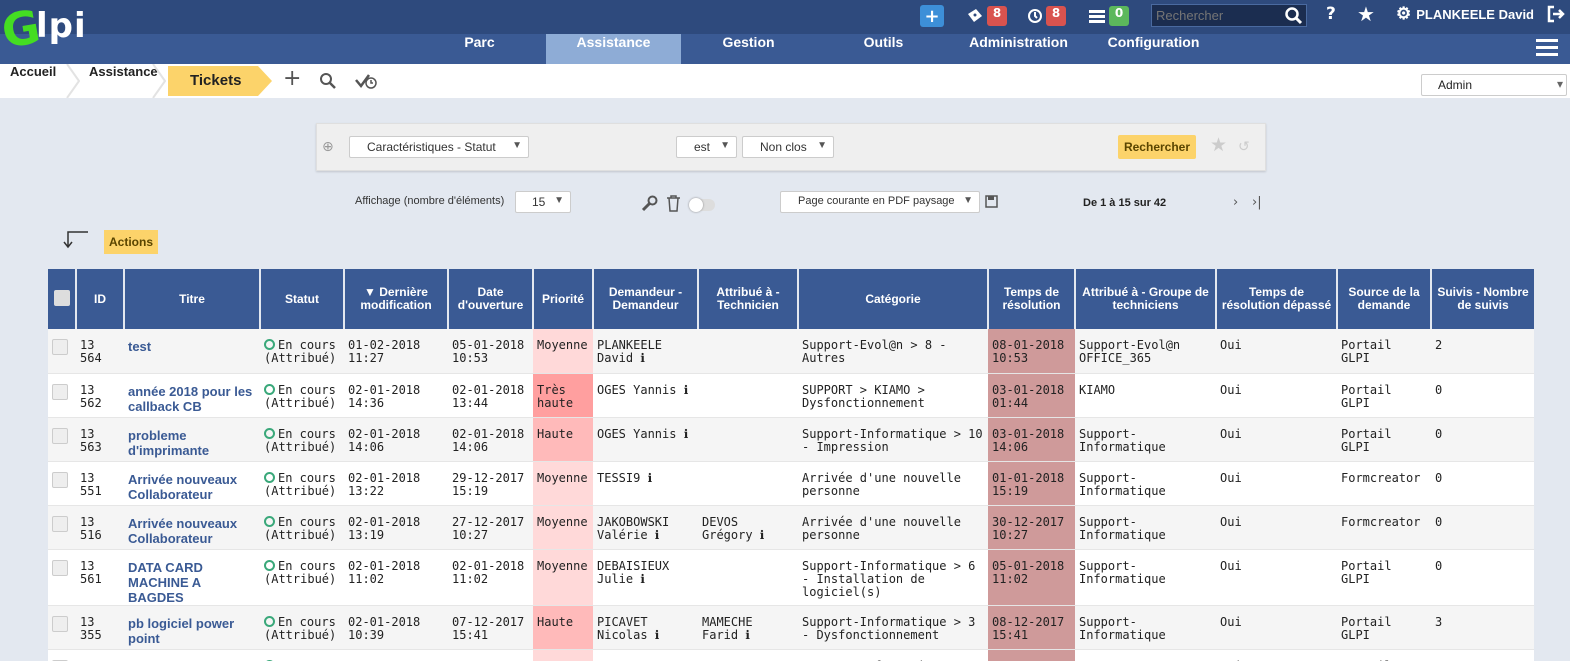 The width and height of the screenshot is (1570, 661). What do you see at coordinates (123, 80) in the screenshot?
I see `breadcrumb-assistance: Assistance` at bounding box center [123, 80].